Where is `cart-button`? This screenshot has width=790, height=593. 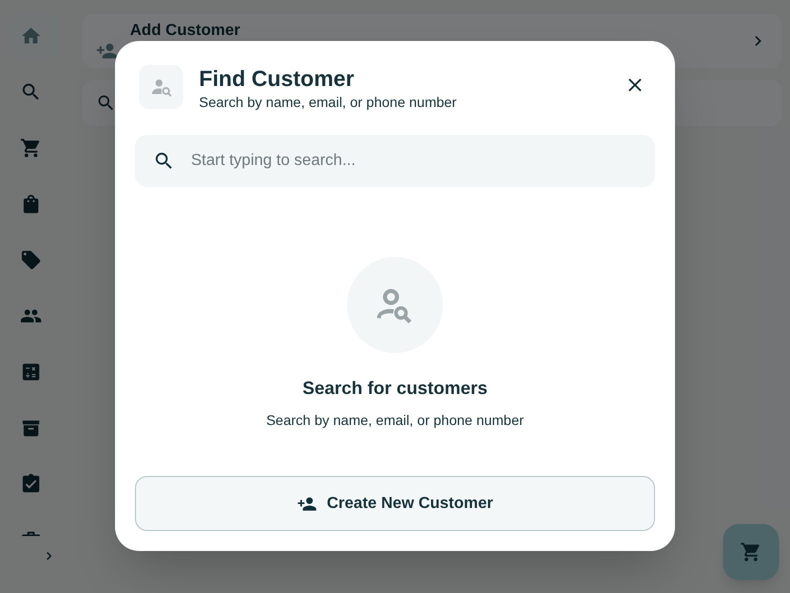
cart-button is located at coordinates (751, 552).